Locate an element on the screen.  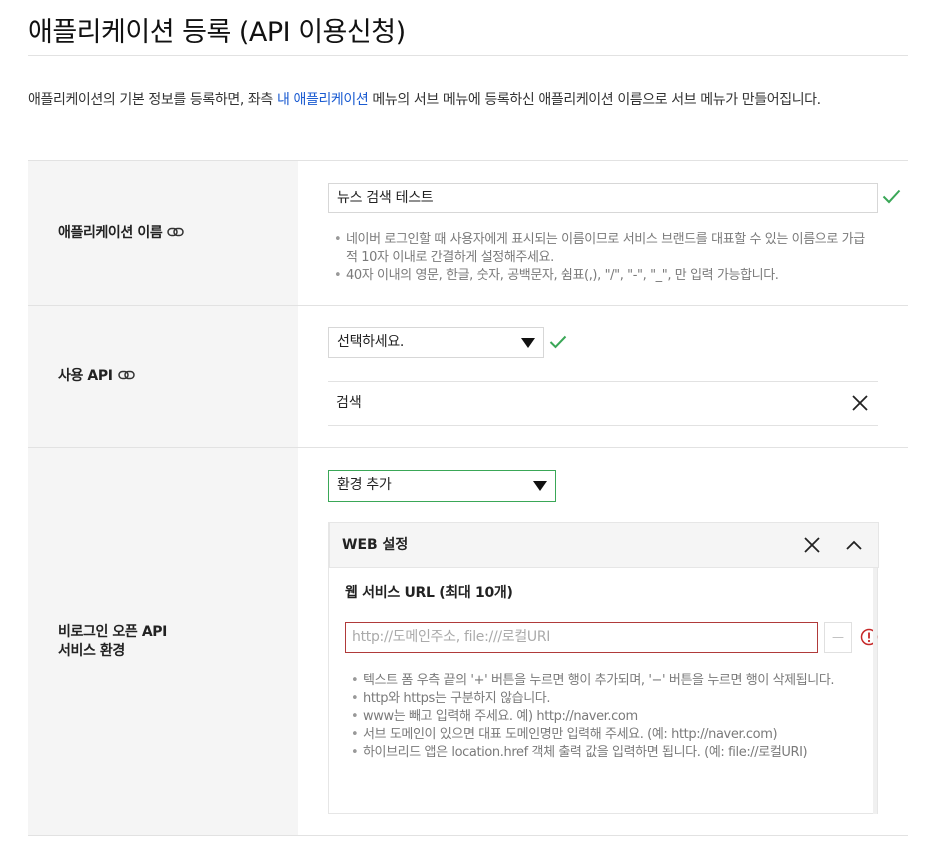
panel-scrollbar is located at coordinates (875, 691).